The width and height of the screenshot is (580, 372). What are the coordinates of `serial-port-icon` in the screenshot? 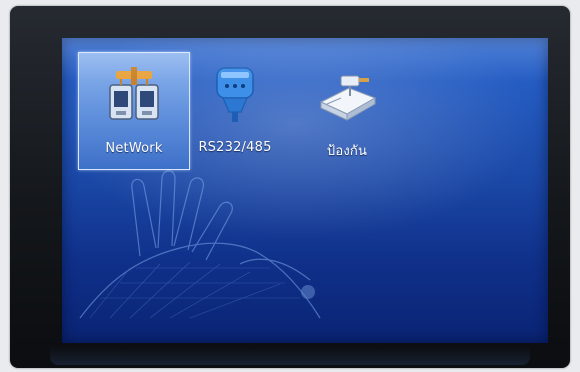 It's located at (235, 94).